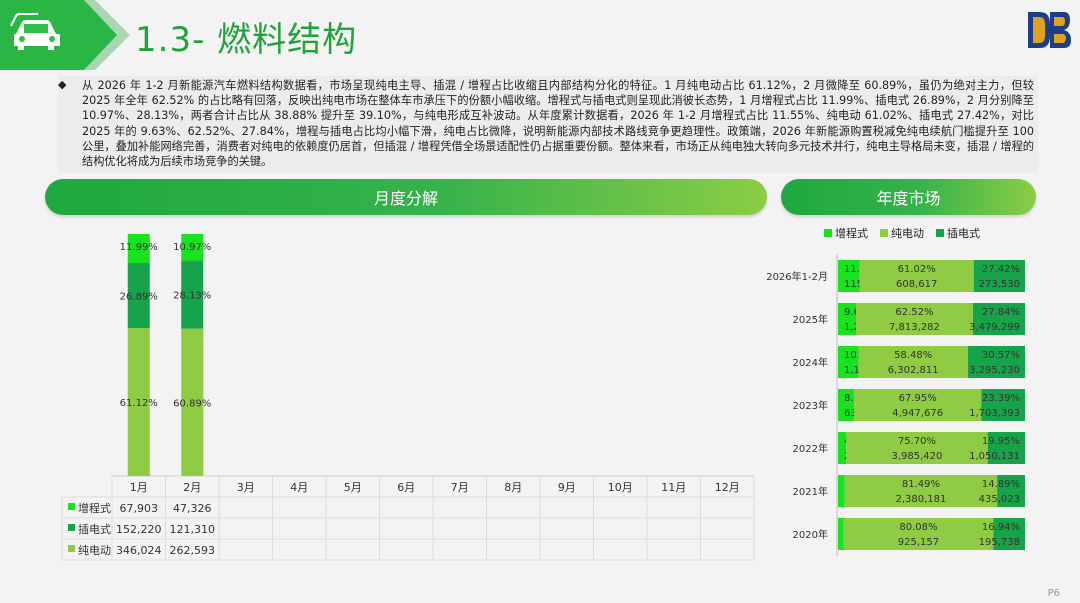 This screenshot has height=603, width=1080. Describe the element at coordinates (861, 542) in the screenshot. I see `data-label-value: 34,449` at that location.